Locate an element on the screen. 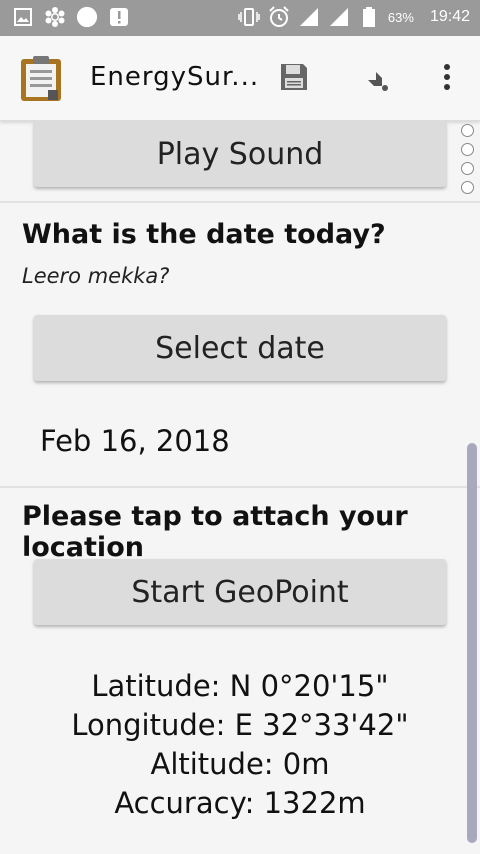 This screenshot has width=480, height=854. page-indicator is located at coordinates (467, 159).